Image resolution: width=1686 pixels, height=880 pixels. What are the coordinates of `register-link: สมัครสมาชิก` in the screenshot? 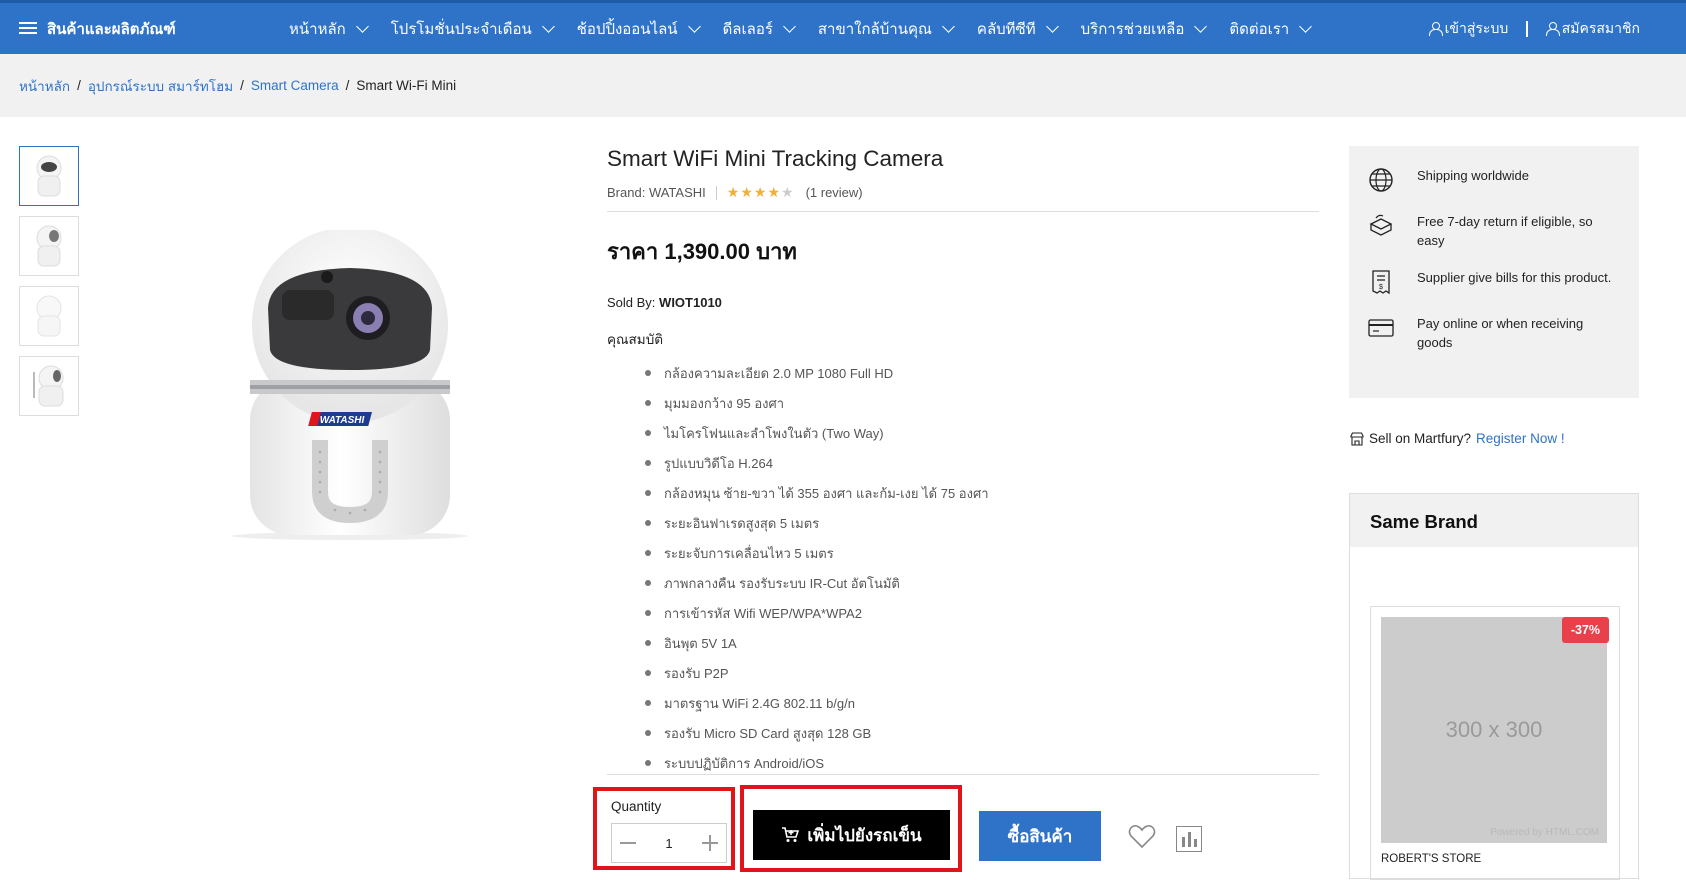 It's located at (1592, 29).